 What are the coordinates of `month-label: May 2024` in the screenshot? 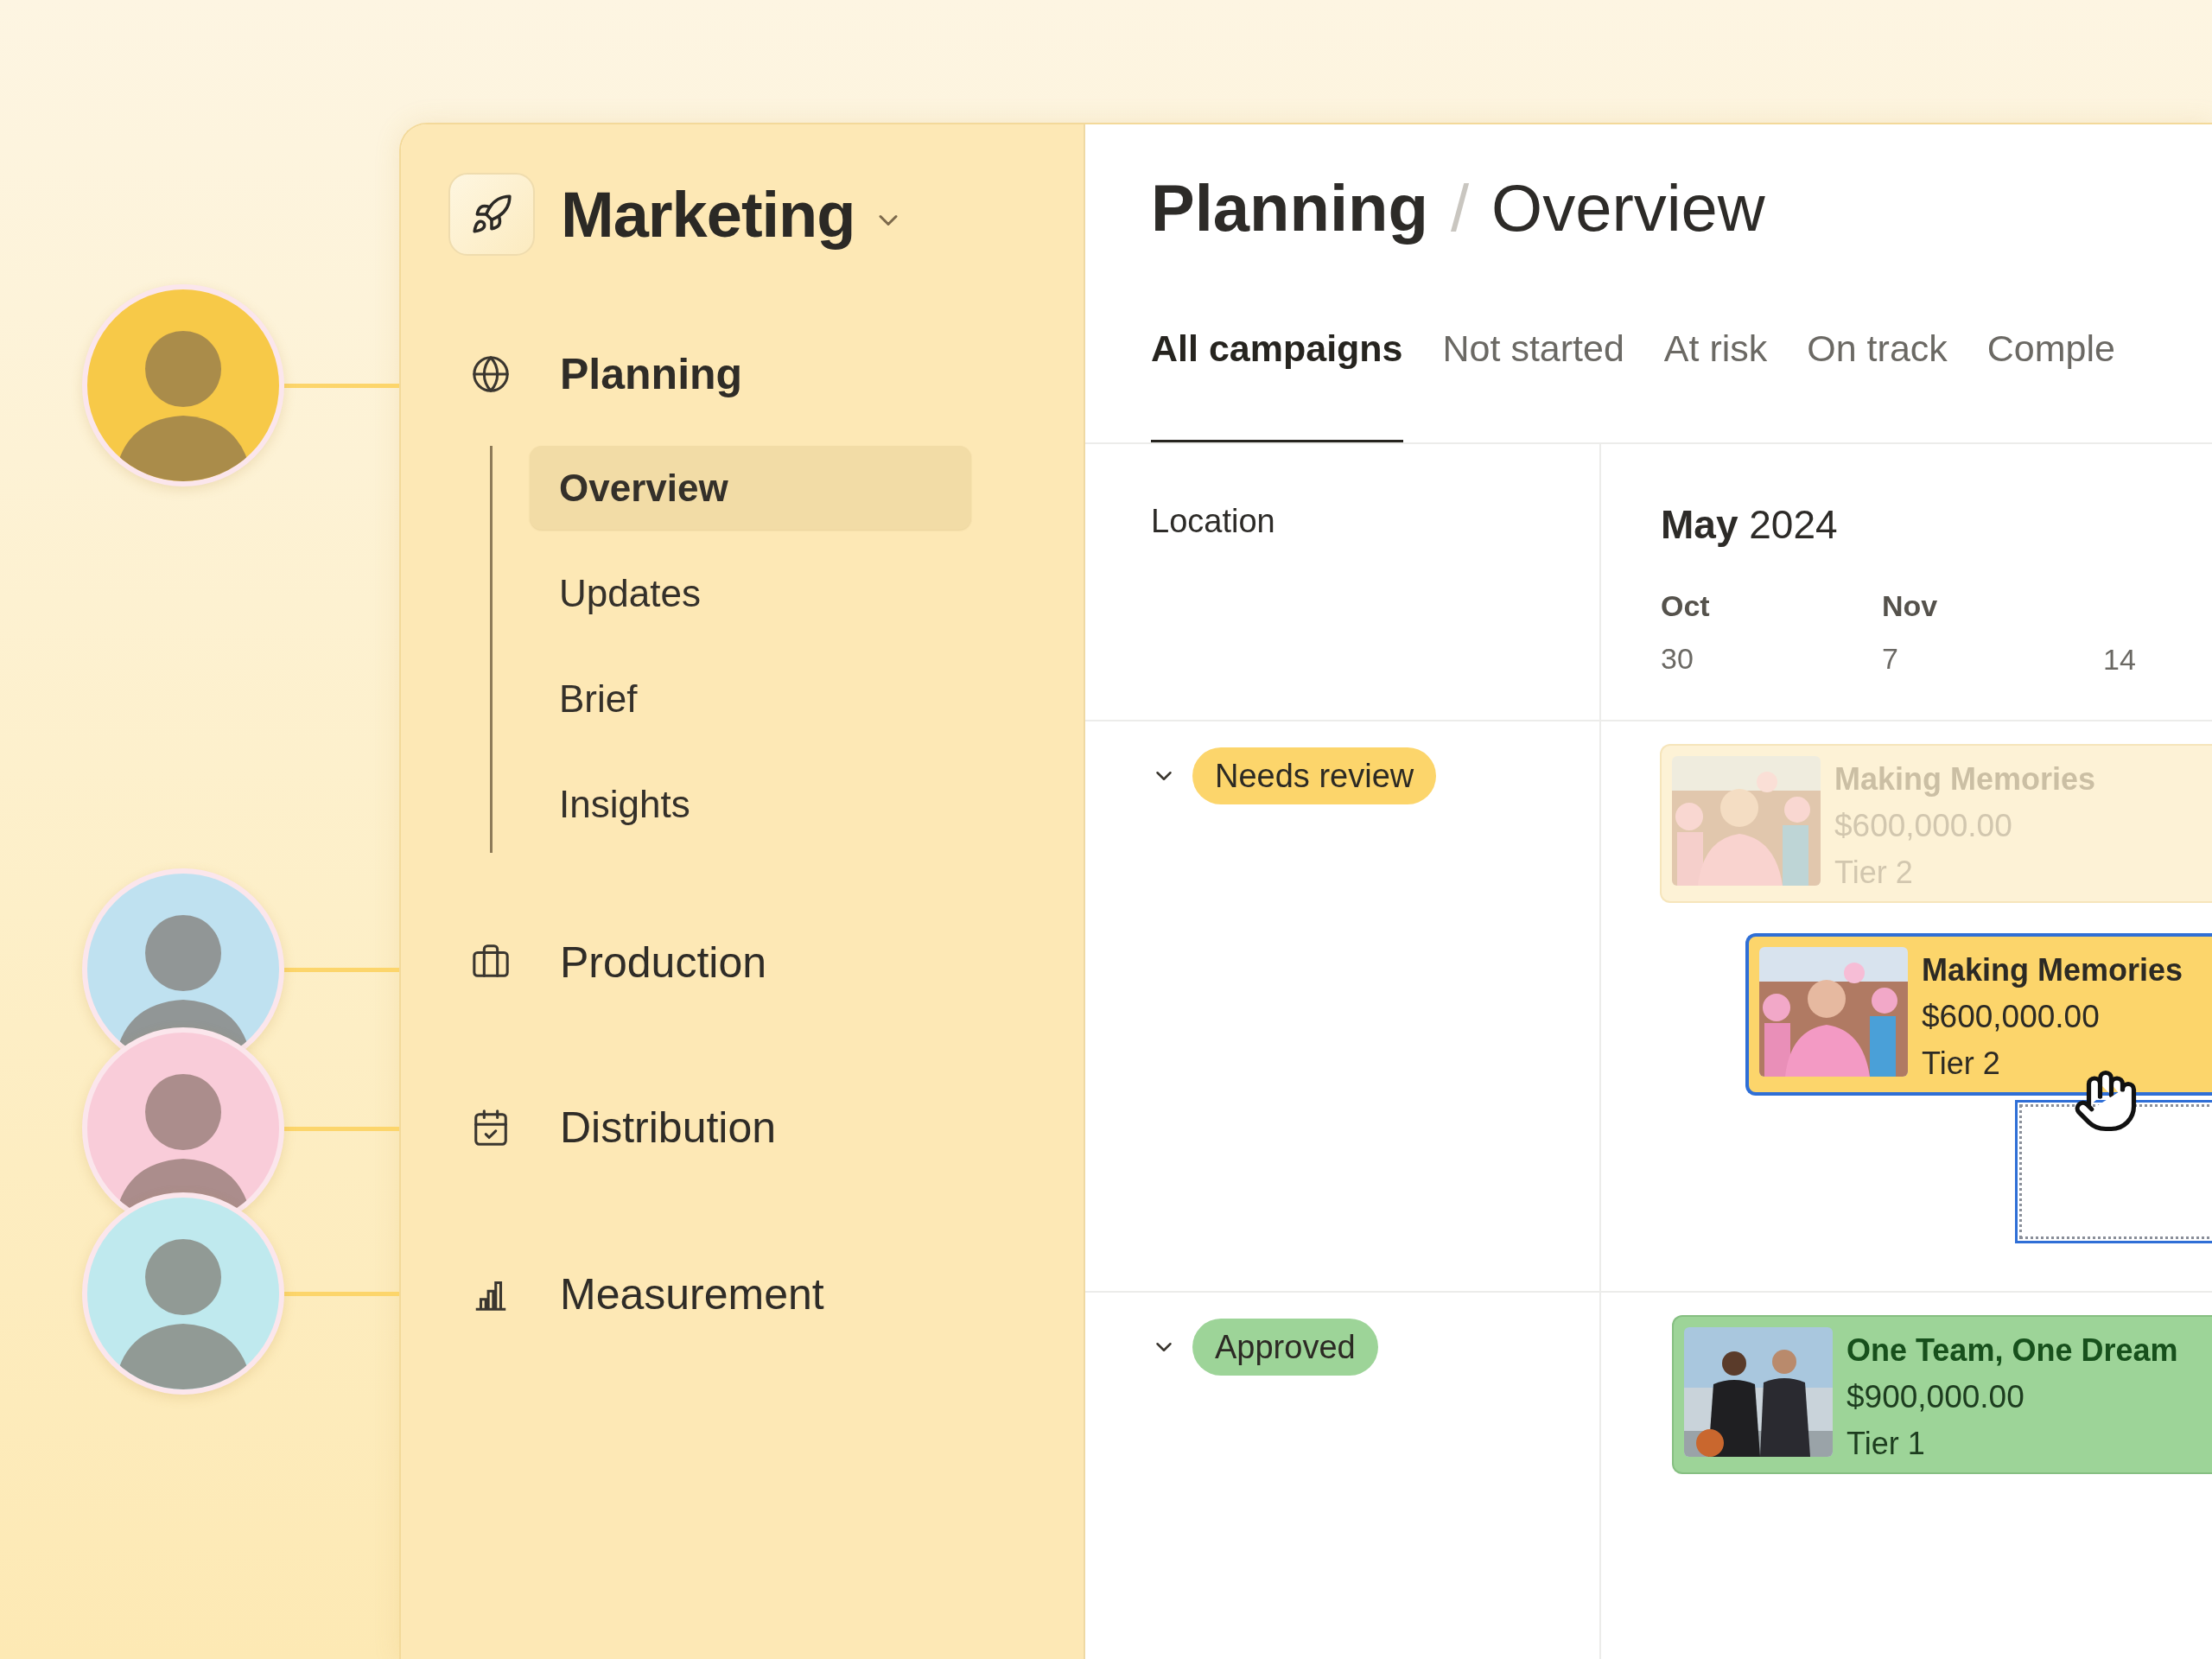 It's located at (1749, 524).